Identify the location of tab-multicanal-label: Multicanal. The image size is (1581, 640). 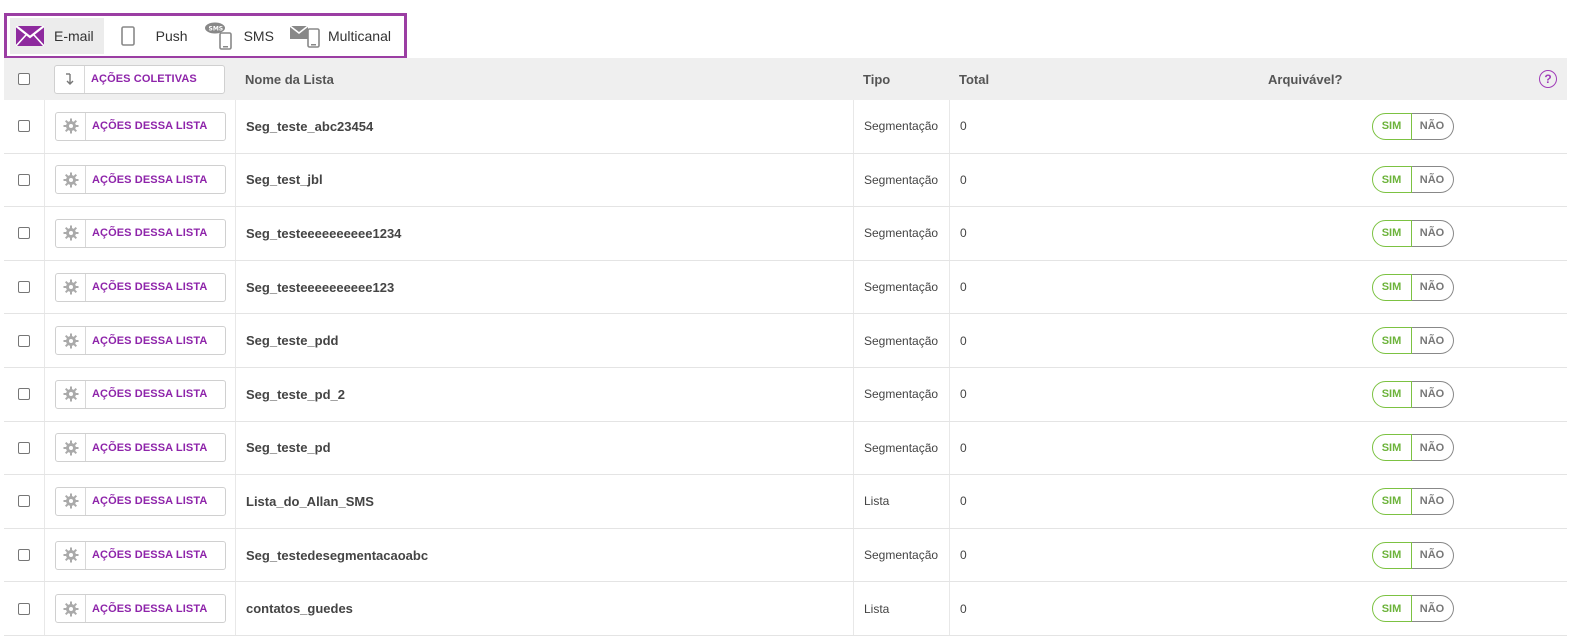
(359, 36).